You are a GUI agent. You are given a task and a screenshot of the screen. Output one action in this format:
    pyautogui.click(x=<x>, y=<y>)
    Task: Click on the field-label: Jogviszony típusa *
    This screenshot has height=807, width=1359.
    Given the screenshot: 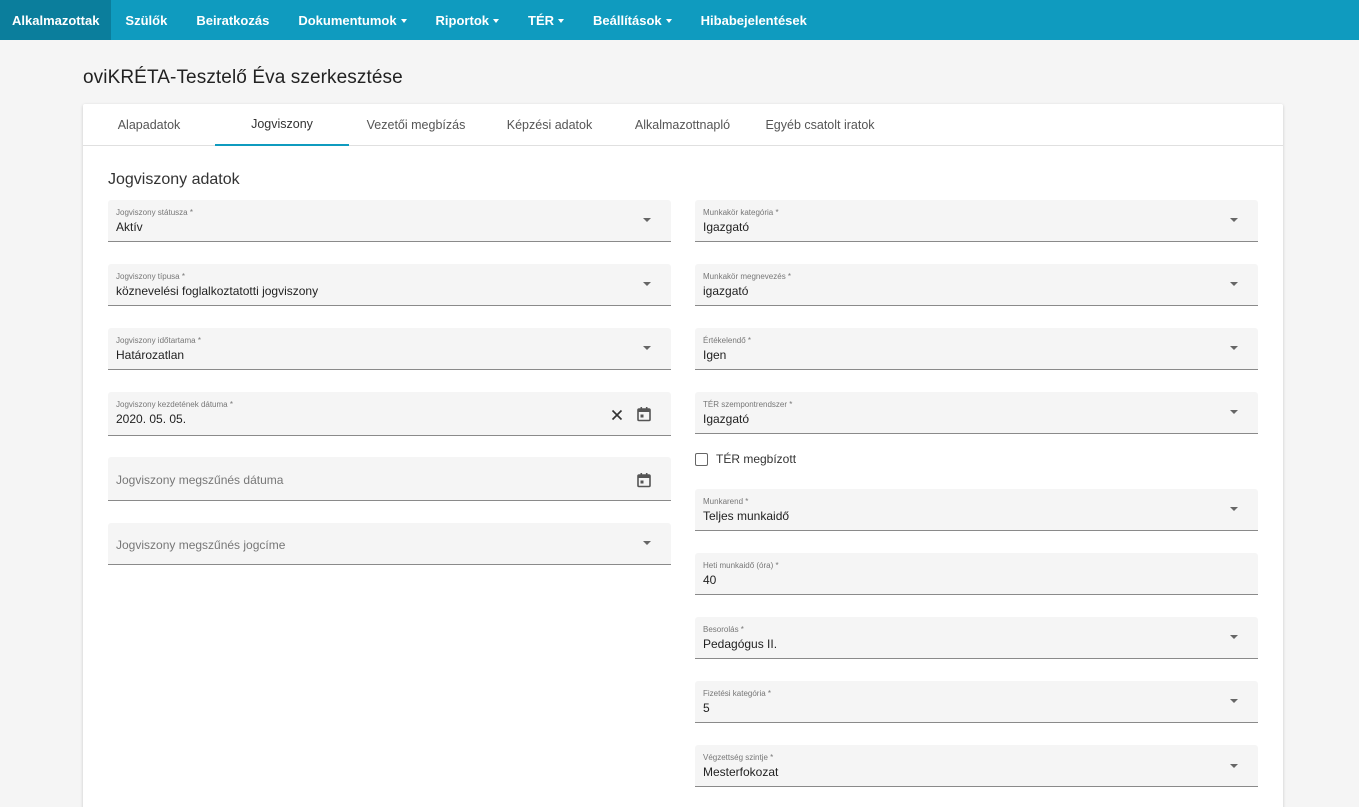 What is the action you would take?
    pyautogui.click(x=150, y=276)
    